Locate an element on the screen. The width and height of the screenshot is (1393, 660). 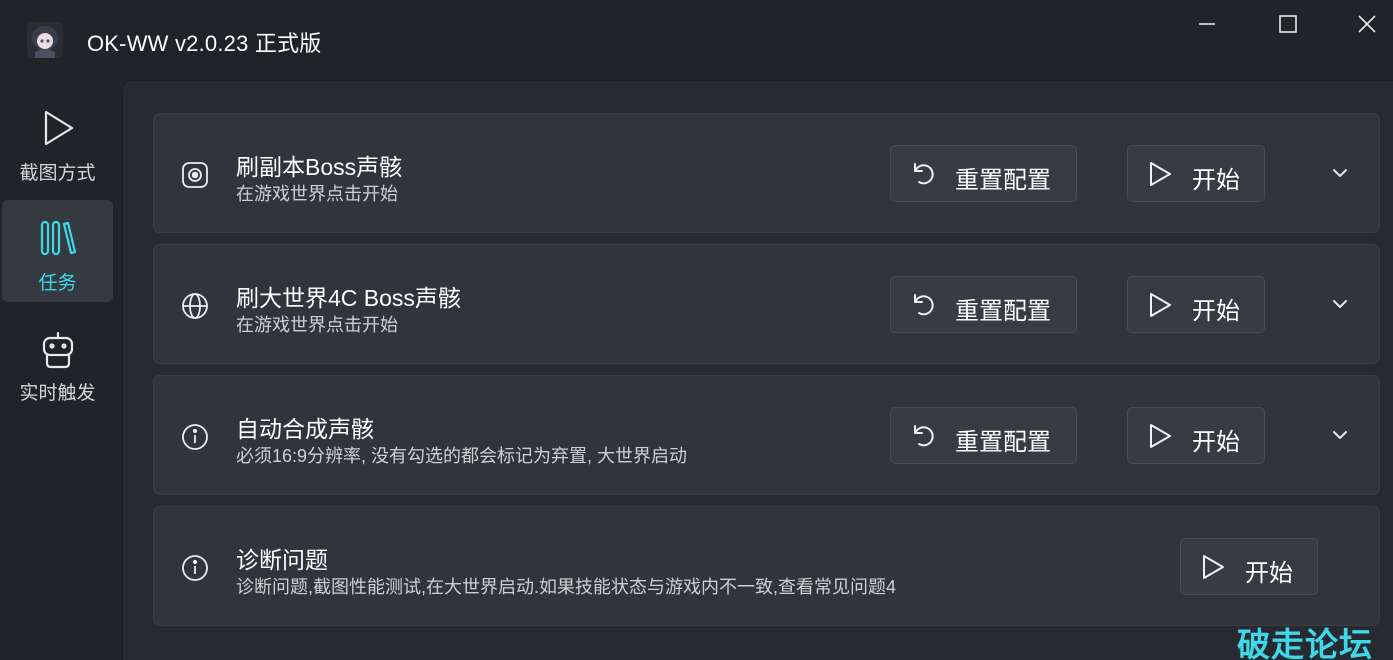
globe-icon is located at coordinates (195, 306).